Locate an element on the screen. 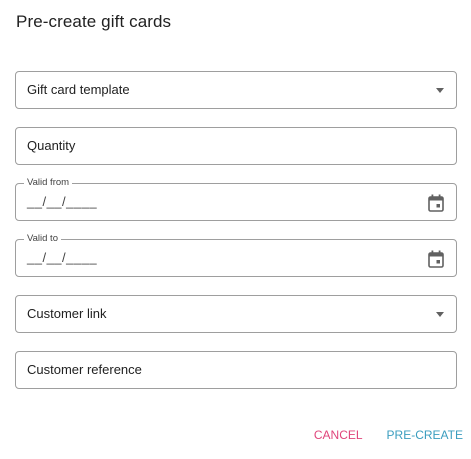  valid-to-label: Valid to is located at coordinates (42, 239).